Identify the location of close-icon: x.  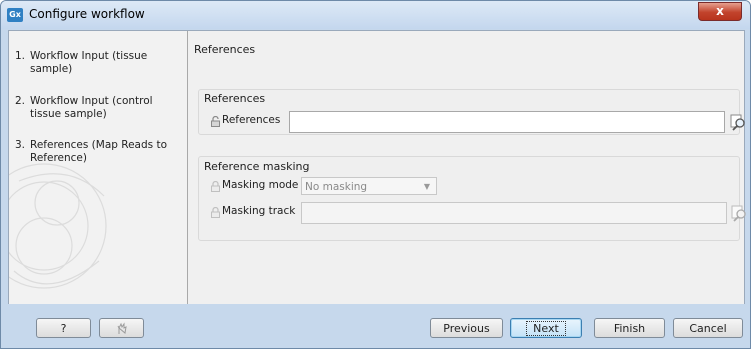
(720, 11).